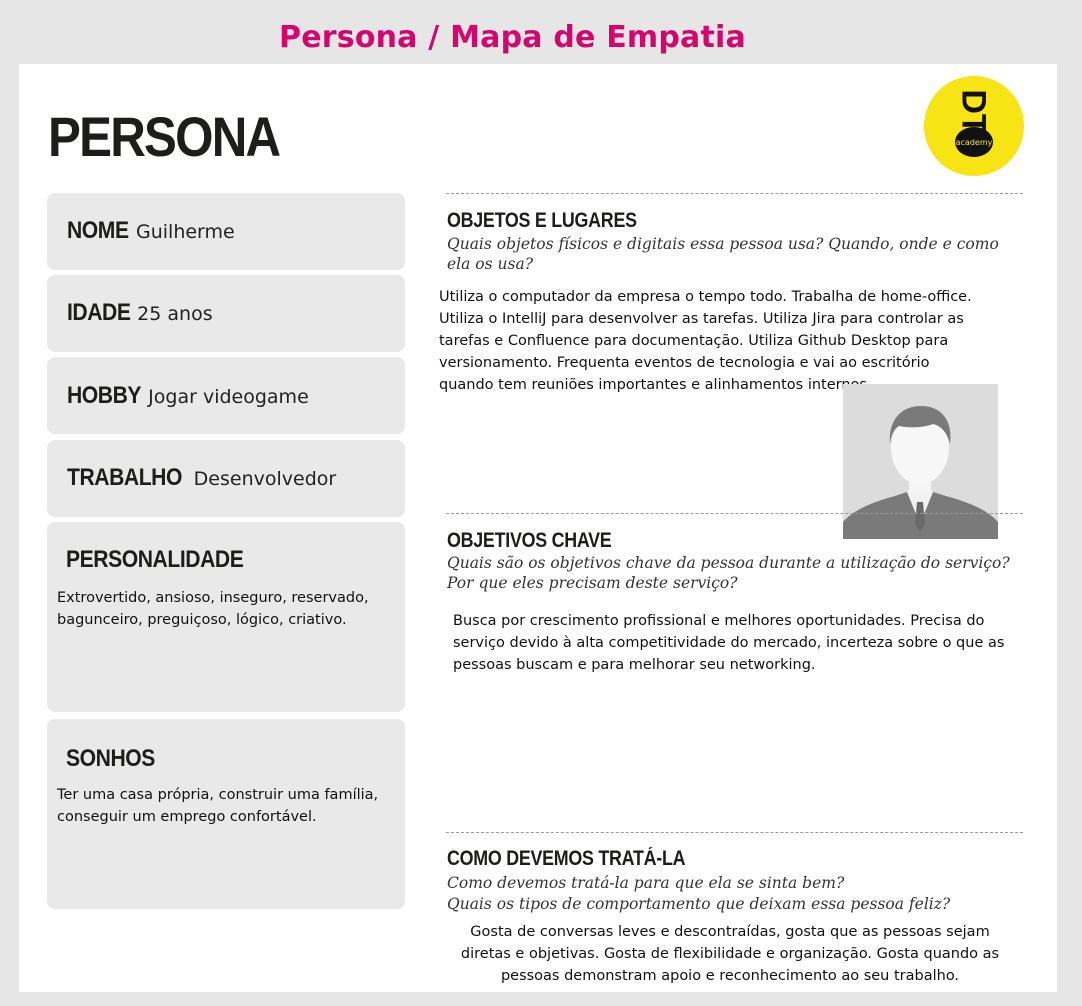  I want to click on personalidade-label: PERSONALIDADE, so click(155, 559).